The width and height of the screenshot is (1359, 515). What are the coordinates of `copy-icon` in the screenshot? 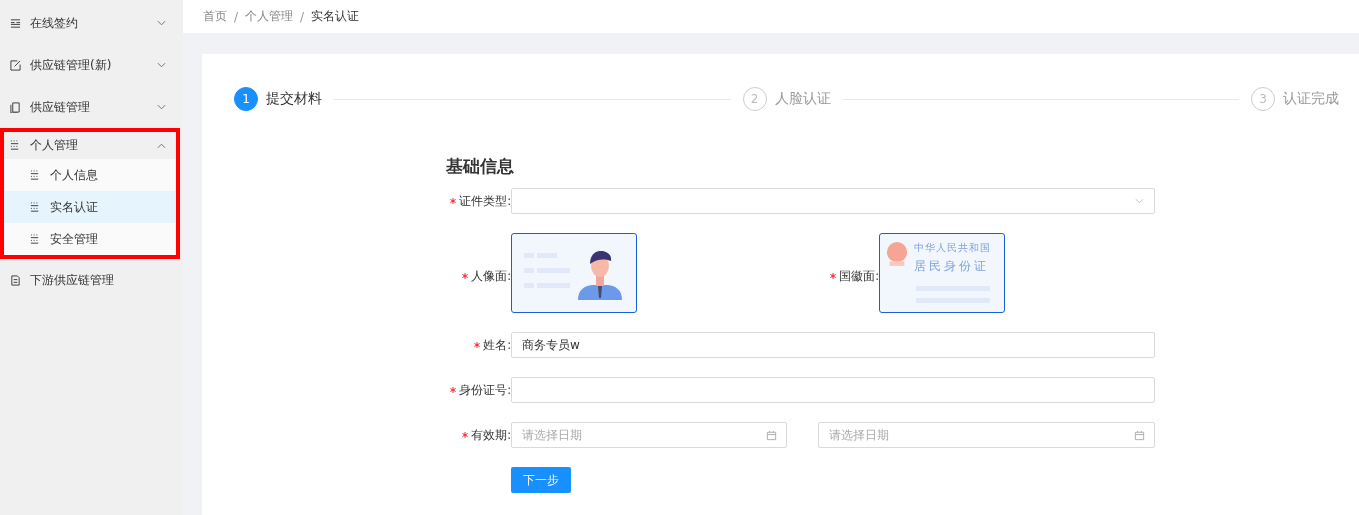 It's located at (15, 107).